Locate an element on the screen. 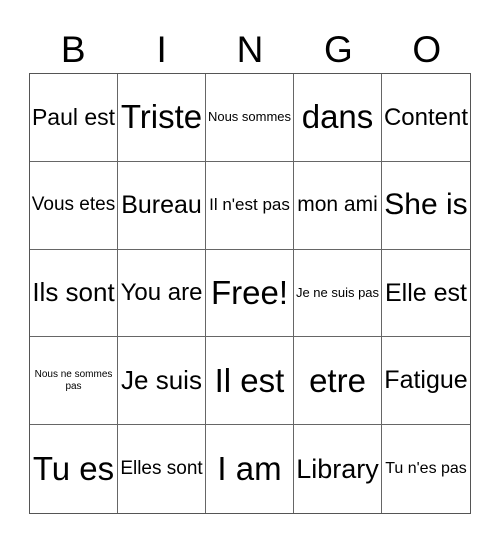 The image size is (500, 544). header-letter-i: I is located at coordinates (161, 49).